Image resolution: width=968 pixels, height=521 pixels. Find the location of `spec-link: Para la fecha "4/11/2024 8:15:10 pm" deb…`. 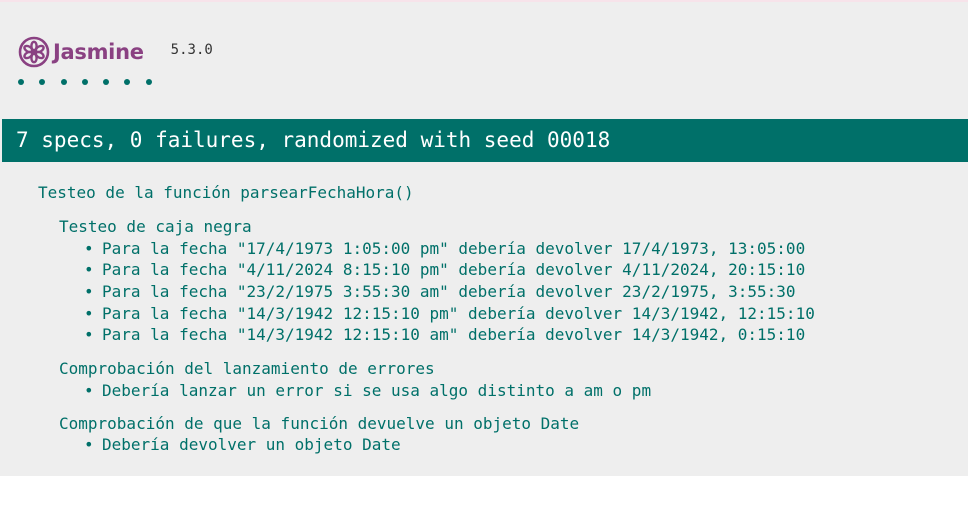

spec-link: Para la fecha "4/11/2024 8:15:10 pm" deb… is located at coordinates (453, 269).